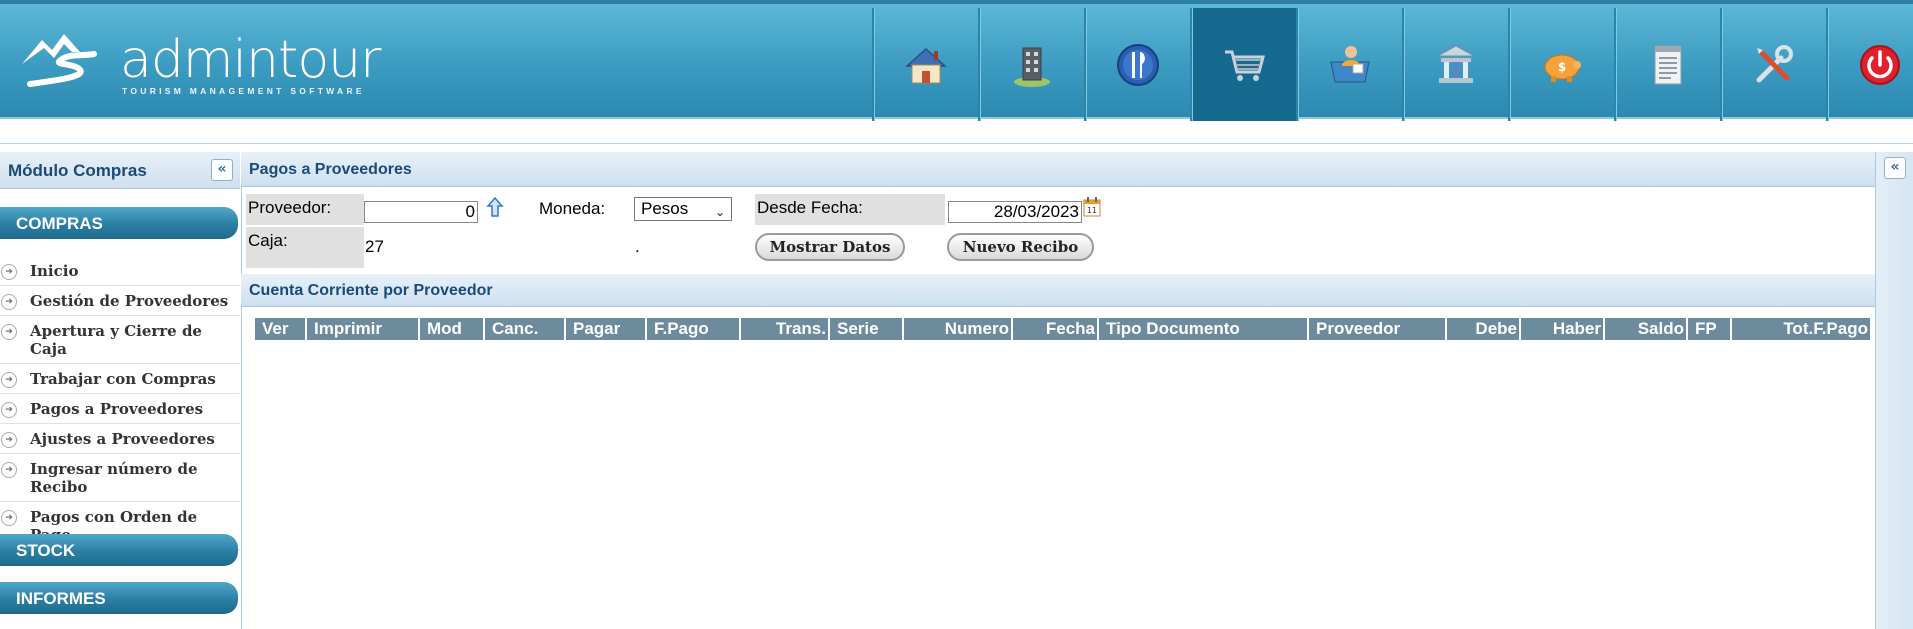 The width and height of the screenshot is (1913, 629). I want to click on main-nav: $, so click(1392, 64).